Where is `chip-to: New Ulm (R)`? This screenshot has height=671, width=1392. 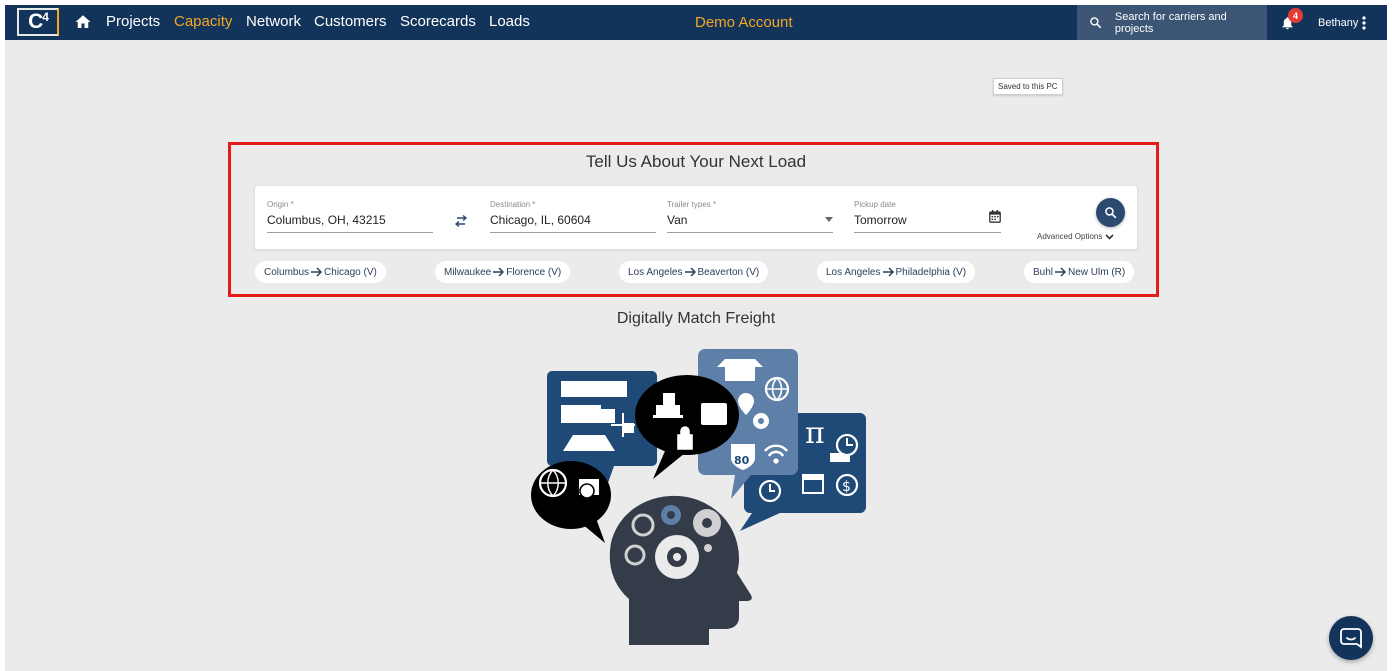 chip-to: New Ulm (R) is located at coordinates (1097, 272).